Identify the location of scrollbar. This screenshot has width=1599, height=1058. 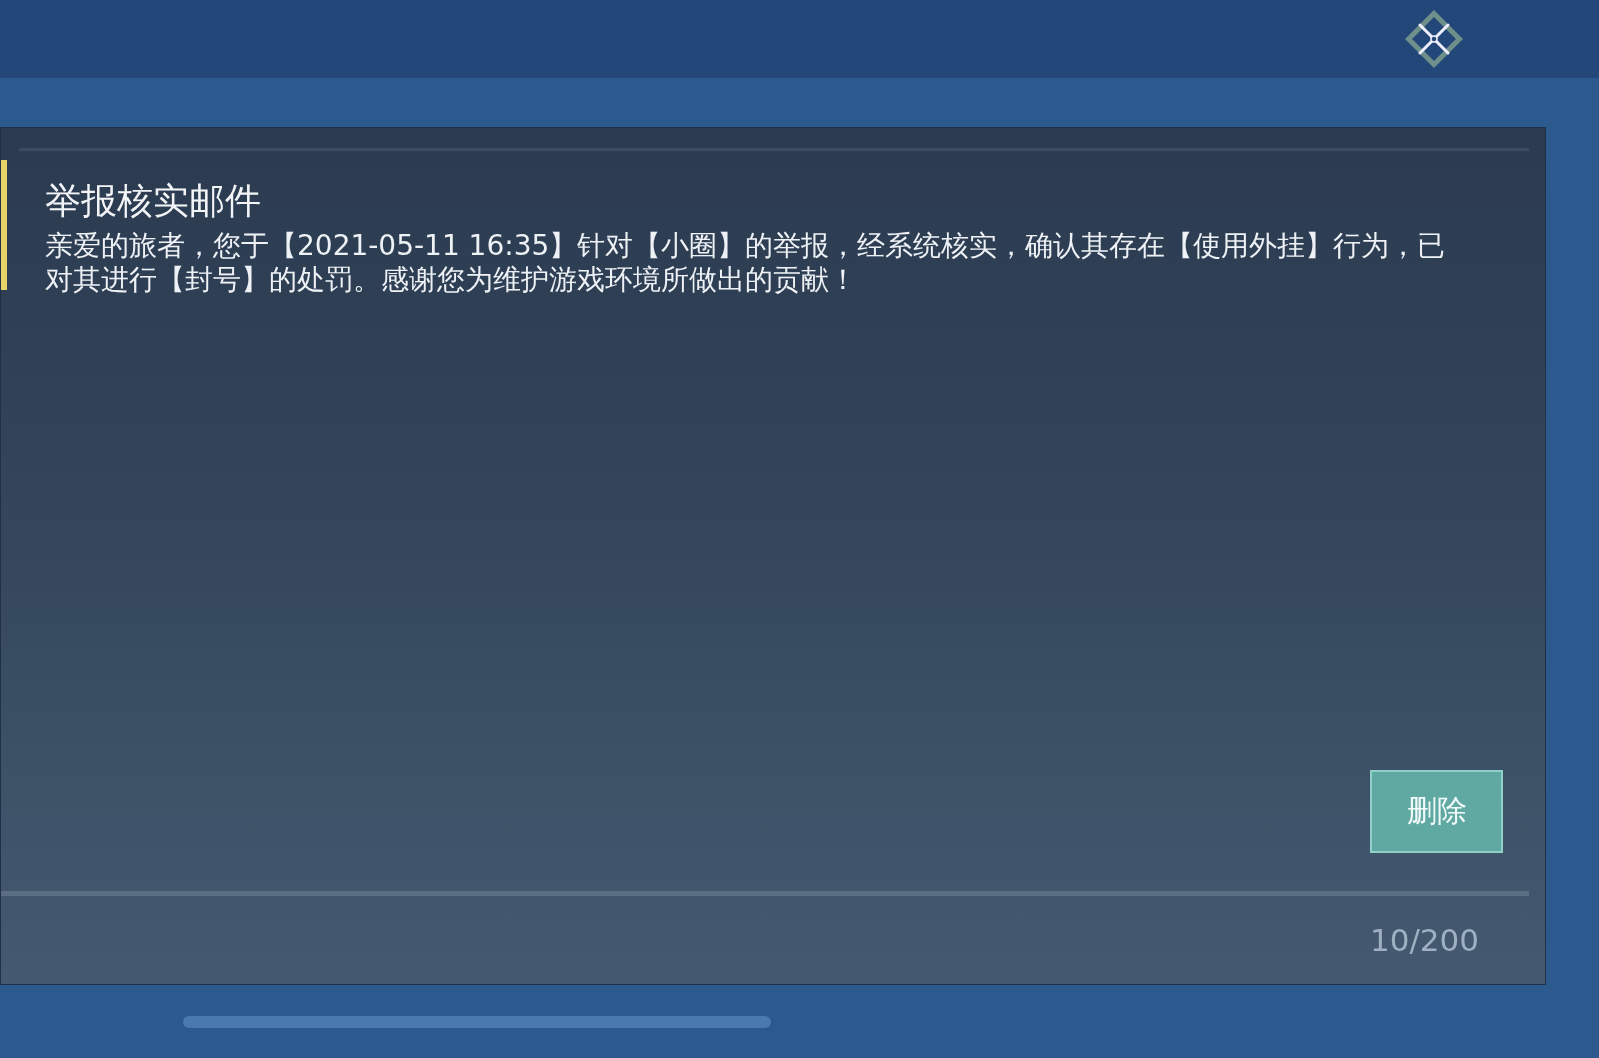
(477, 1021).